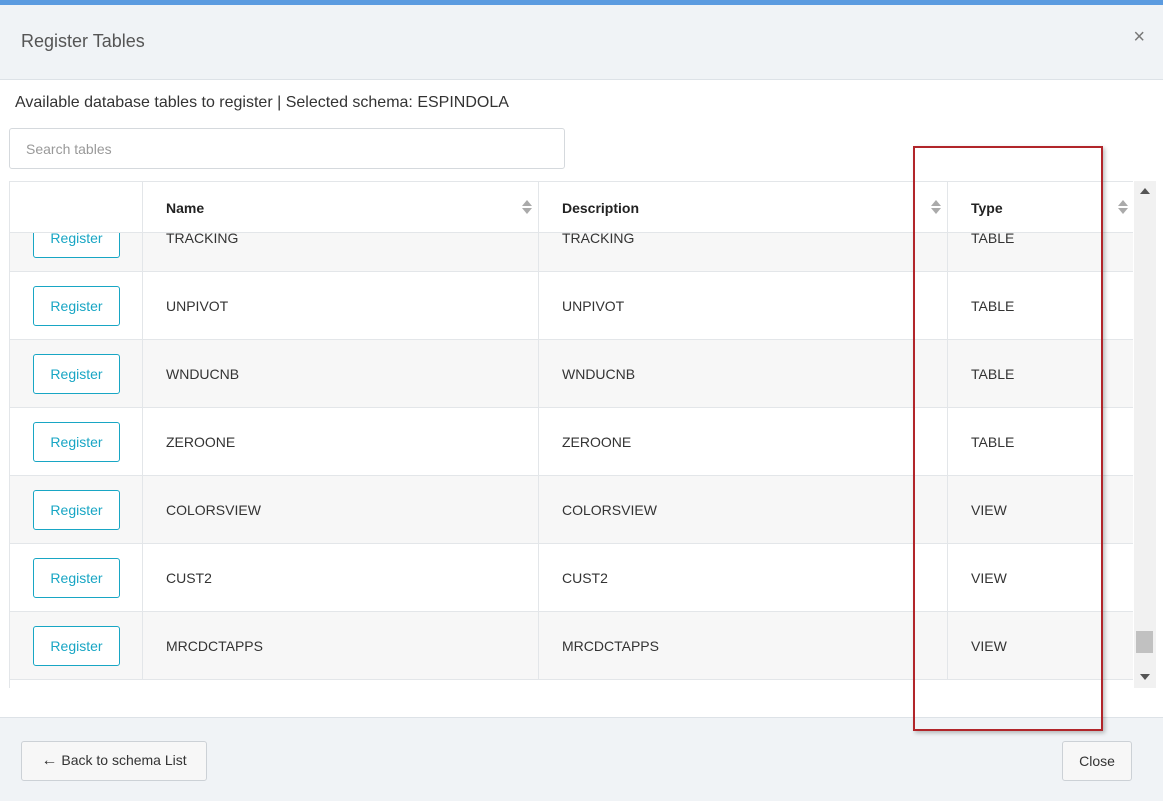 Image resolution: width=1163 pixels, height=801 pixels. What do you see at coordinates (609, 510) in the screenshot?
I see `table-description: COLORSVIEW` at bounding box center [609, 510].